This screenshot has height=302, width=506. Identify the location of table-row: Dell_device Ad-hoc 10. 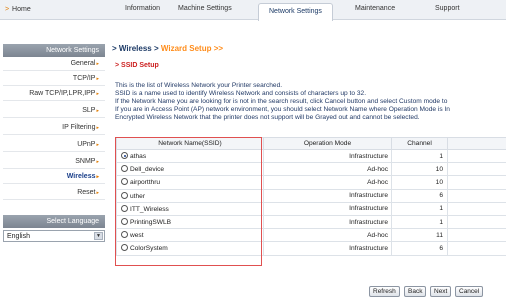
(311, 169).